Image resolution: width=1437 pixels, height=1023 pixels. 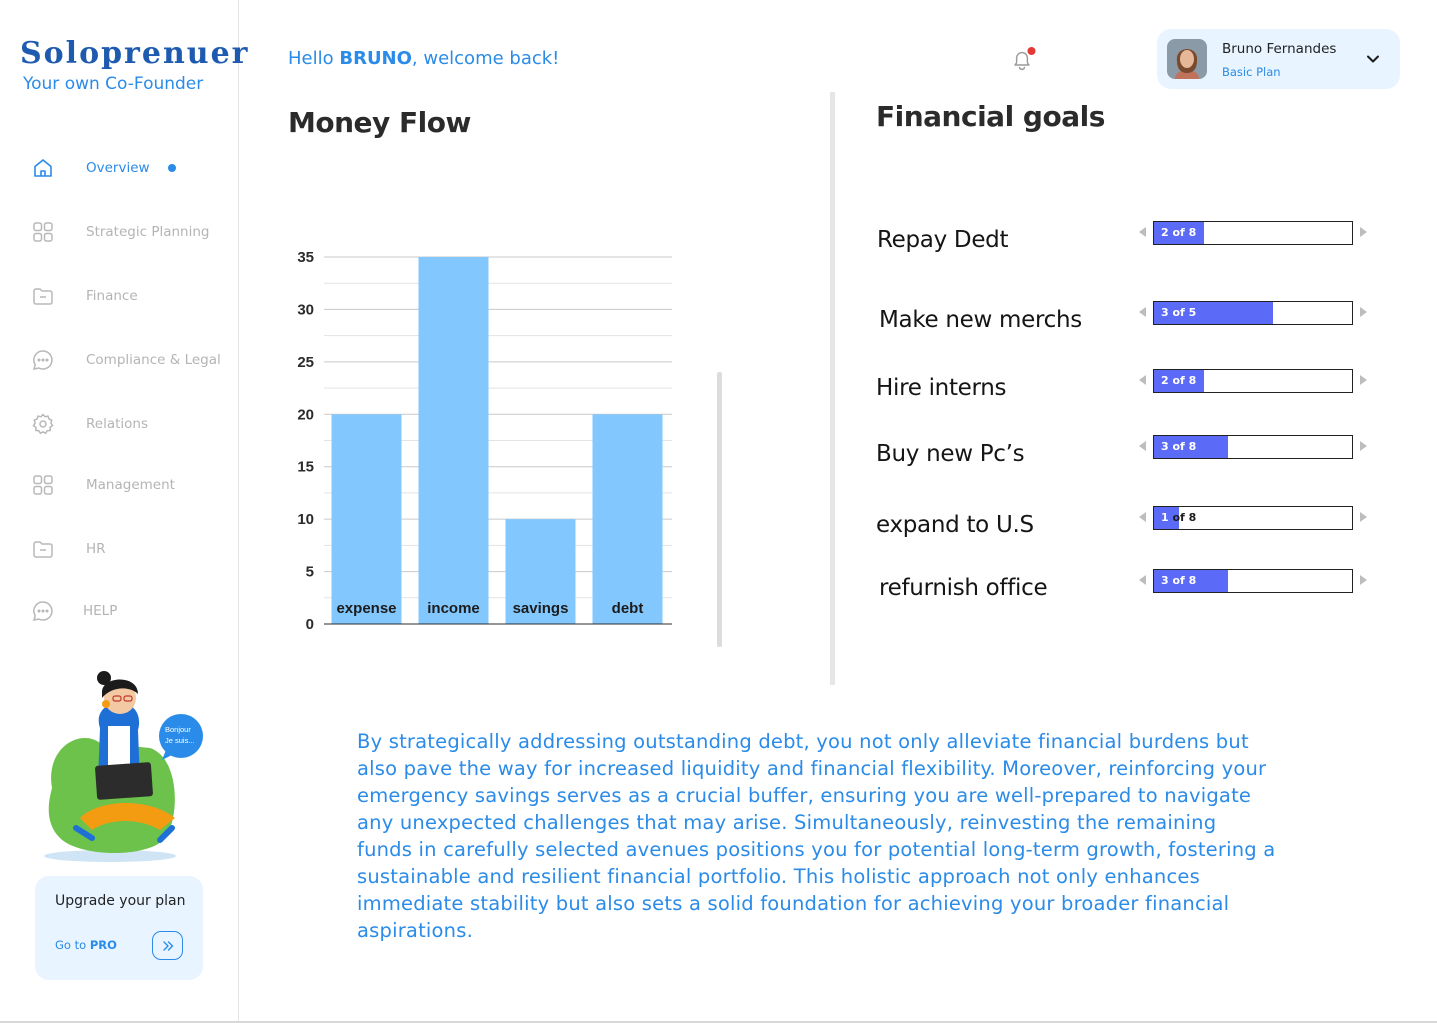 I want to click on grid-icon, so click(x=43, y=232).